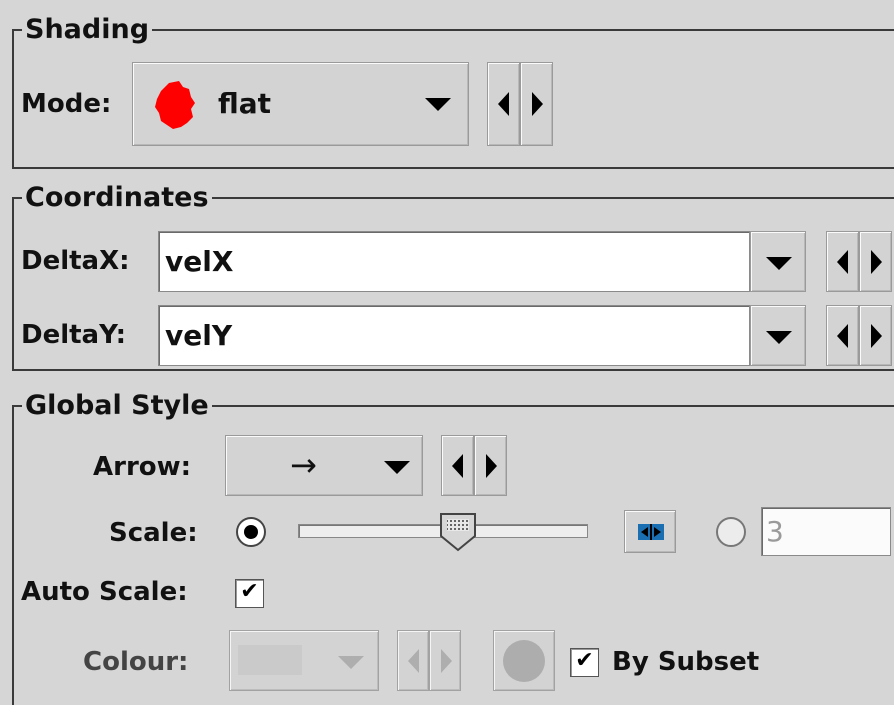 The image size is (894, 705). I want to click on arrow-value: →, so click(303, 465).